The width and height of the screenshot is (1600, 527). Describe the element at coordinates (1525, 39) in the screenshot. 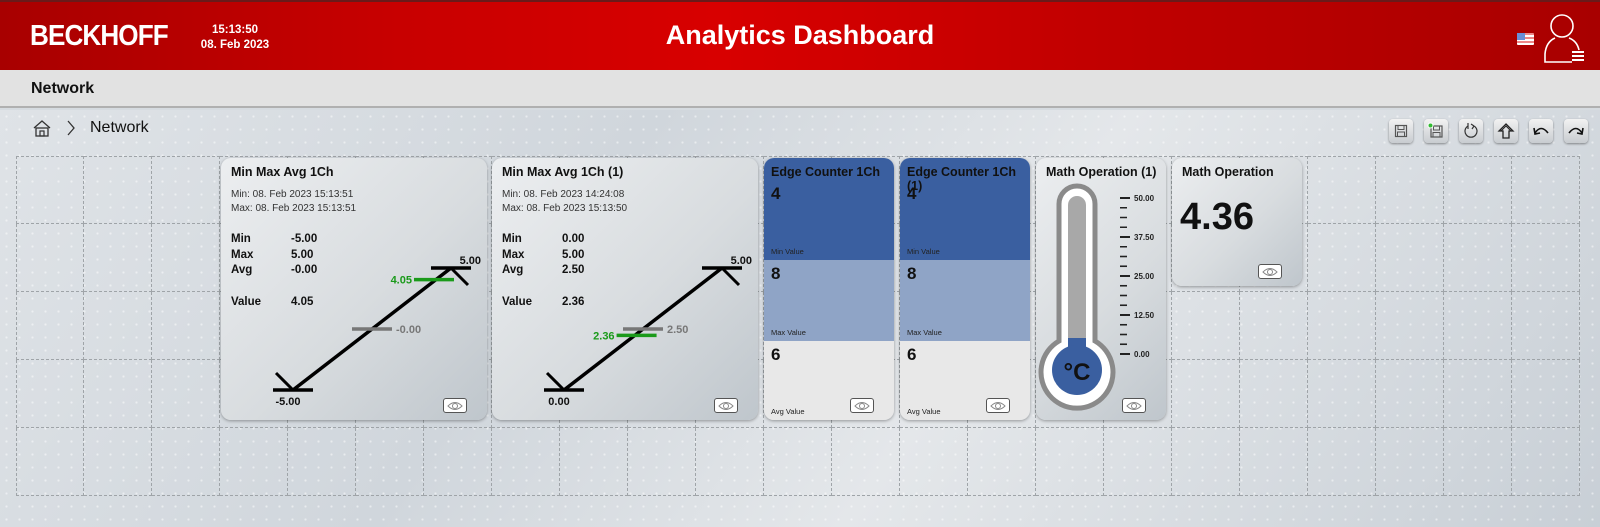

I see `us-flag-icon` at that location.